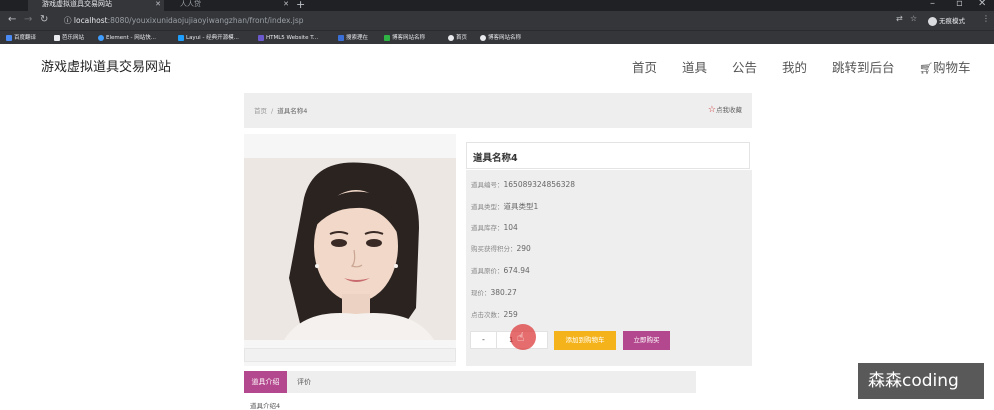 The width and height of the screenshot is (994, 410). I want to click on site-title: 游戏虚拟道具交易网站, so click(106, 67).